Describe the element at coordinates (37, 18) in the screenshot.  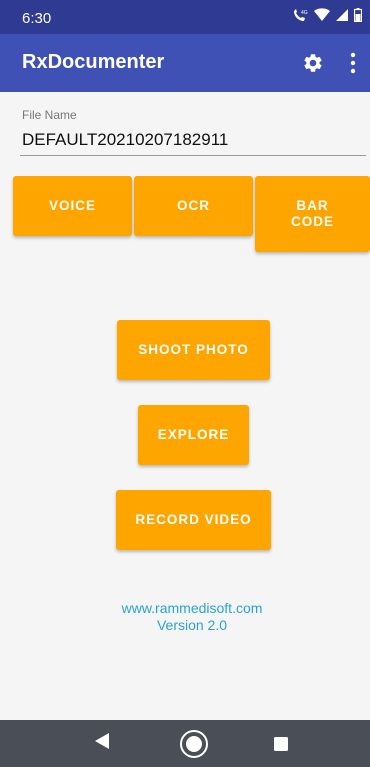
I see `status-time: 6:30` at that location.